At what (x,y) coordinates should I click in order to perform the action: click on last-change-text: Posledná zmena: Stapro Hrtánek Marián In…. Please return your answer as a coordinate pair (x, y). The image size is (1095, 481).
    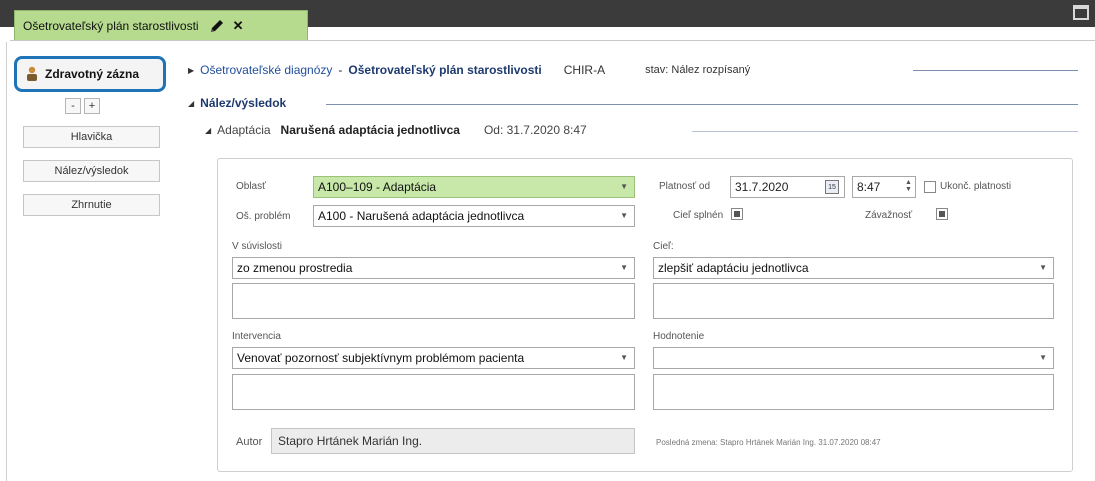
    Looking at the image, I should click on (768, 442).